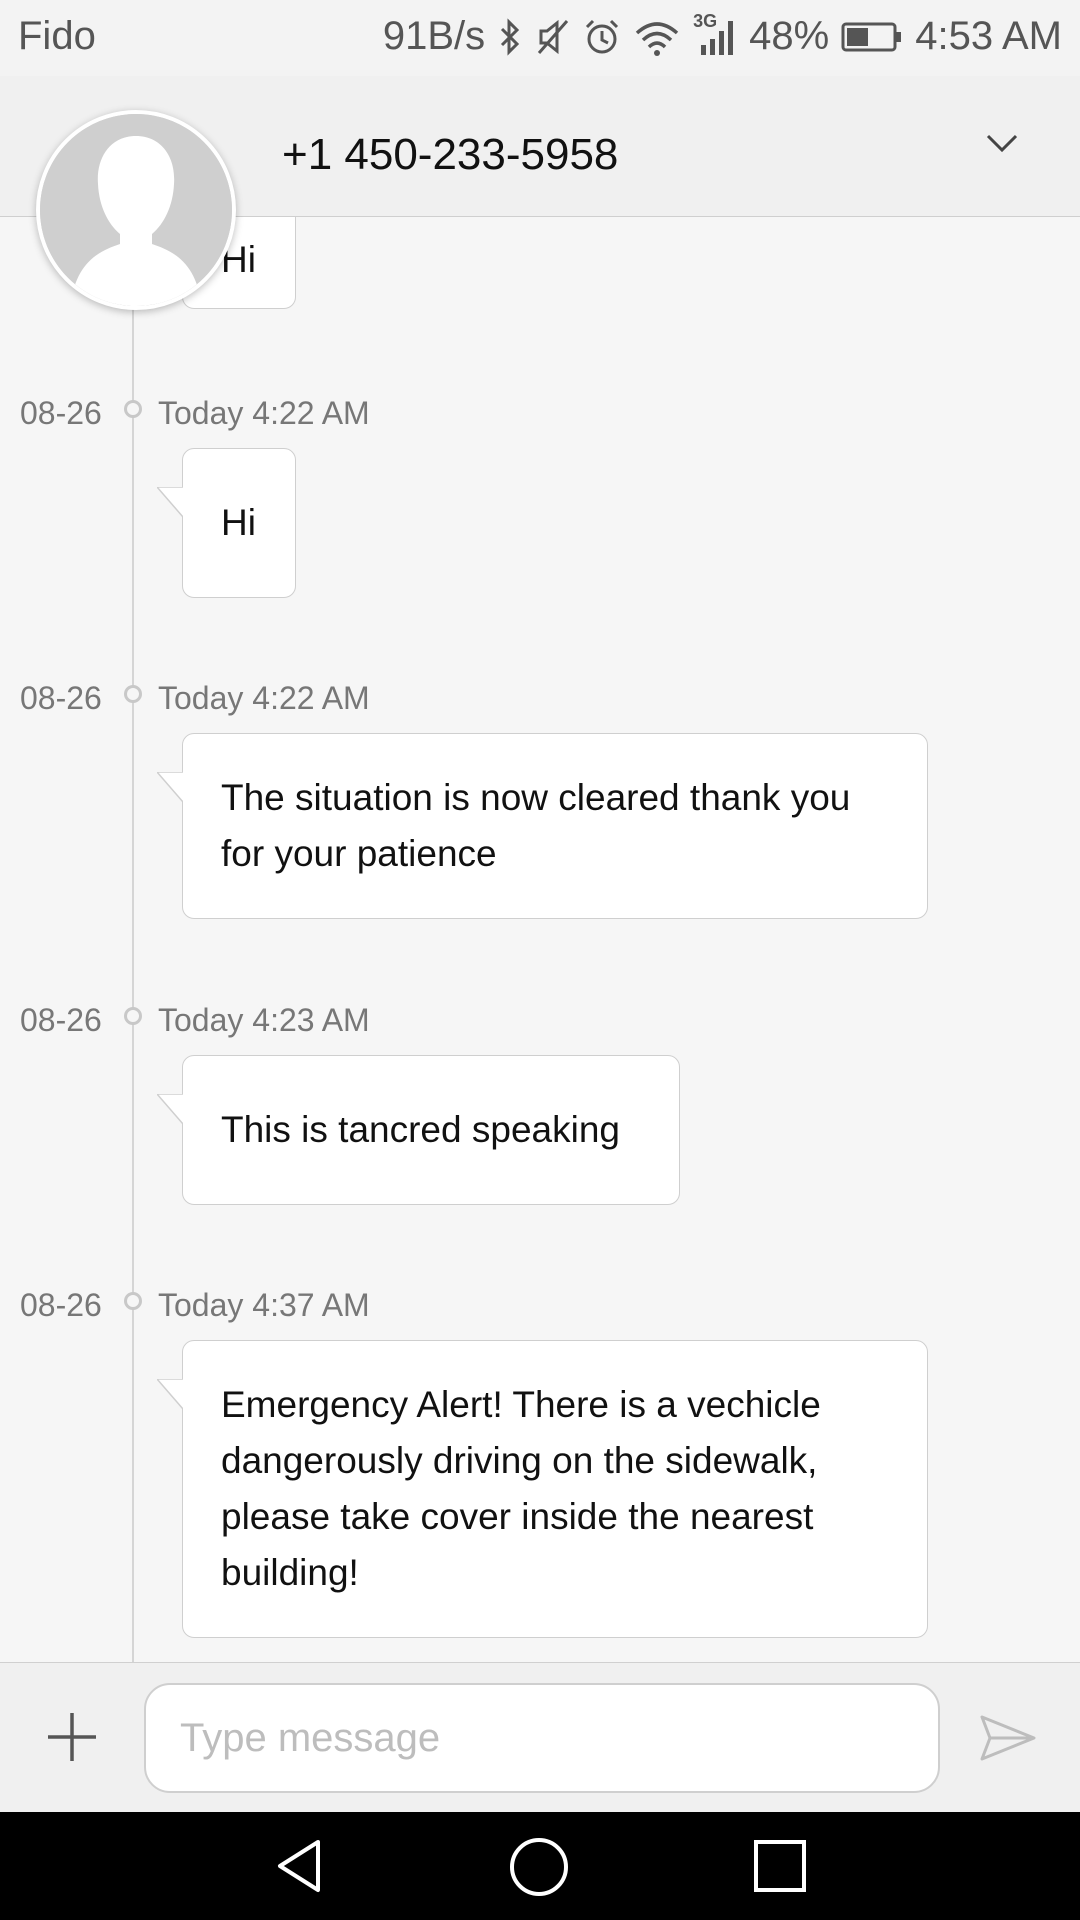  I want to click on wifi-icon, so click(657, 38).